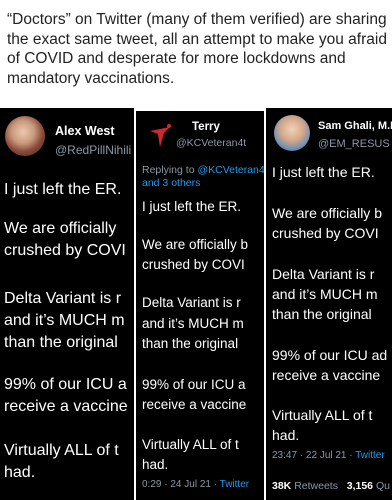 This screenshot has height=500, width=392. Describe the element at coordinates (93, 150) in the screenshot. I see `author-handle: @RedPillNihili` at that location.